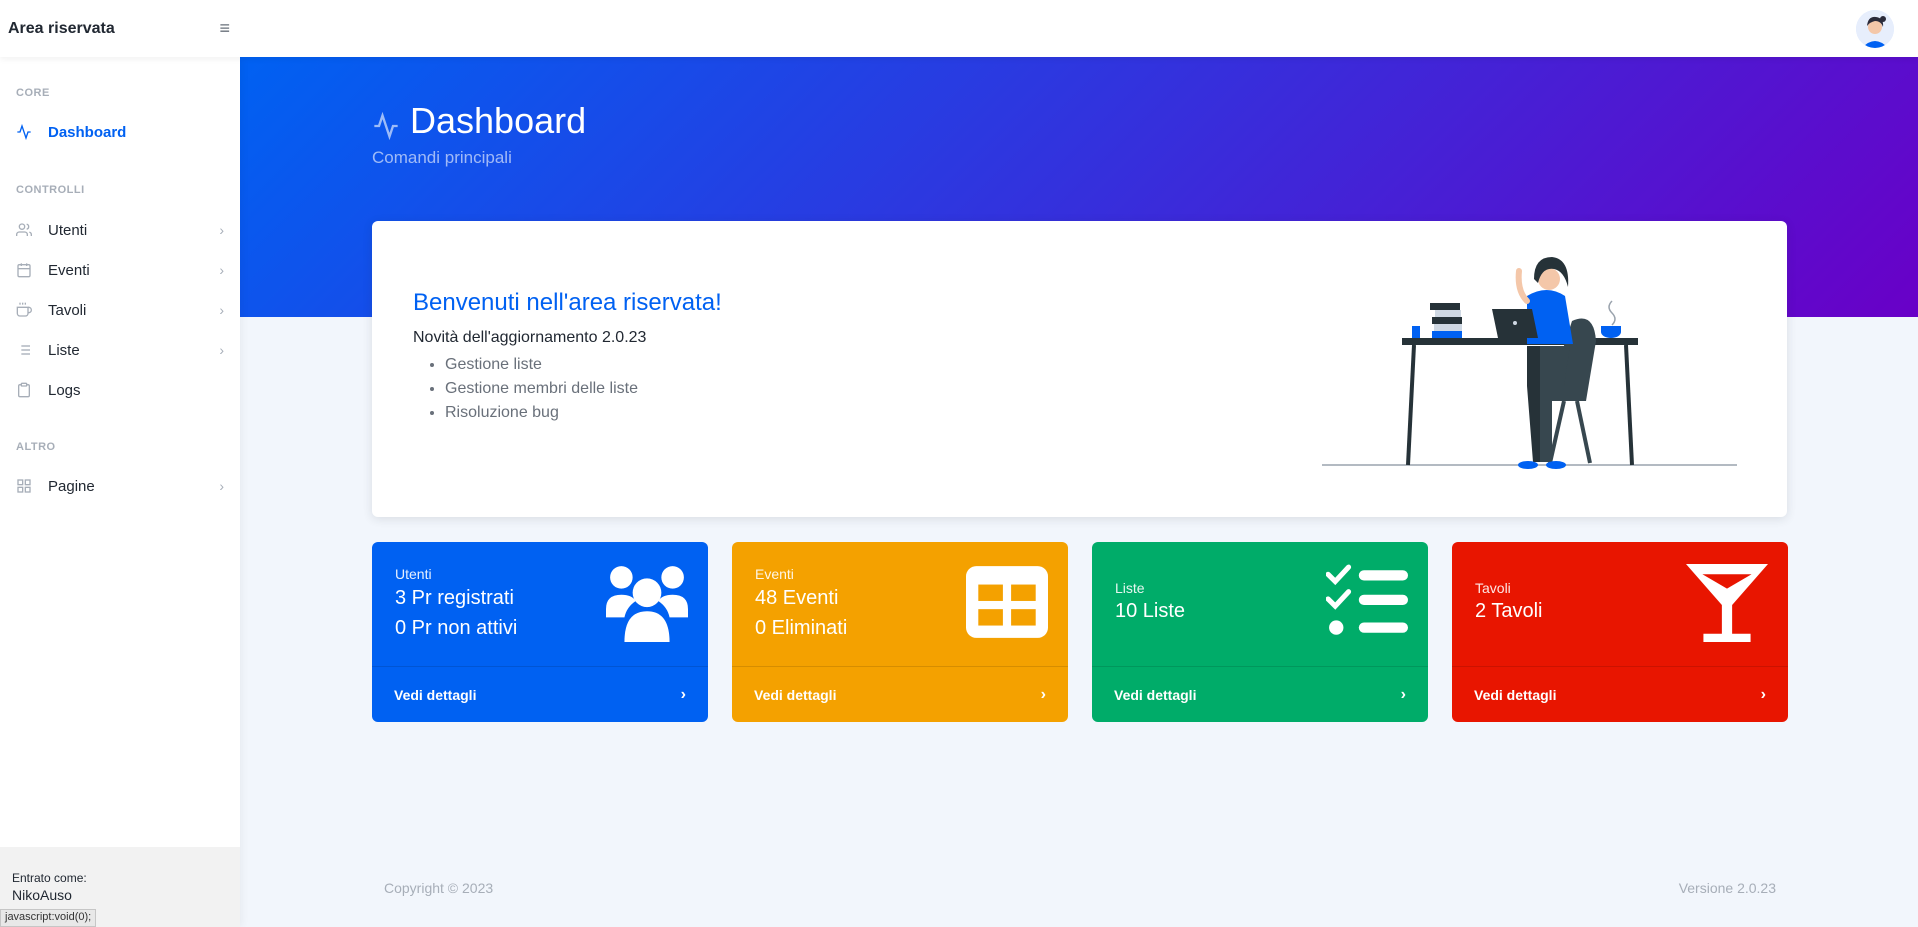 The image size is (1918, 927). What do you see at coordinates (774, 574) in the screenshot?
I see `card-label: Eventi` at bounding box center [774, 574].